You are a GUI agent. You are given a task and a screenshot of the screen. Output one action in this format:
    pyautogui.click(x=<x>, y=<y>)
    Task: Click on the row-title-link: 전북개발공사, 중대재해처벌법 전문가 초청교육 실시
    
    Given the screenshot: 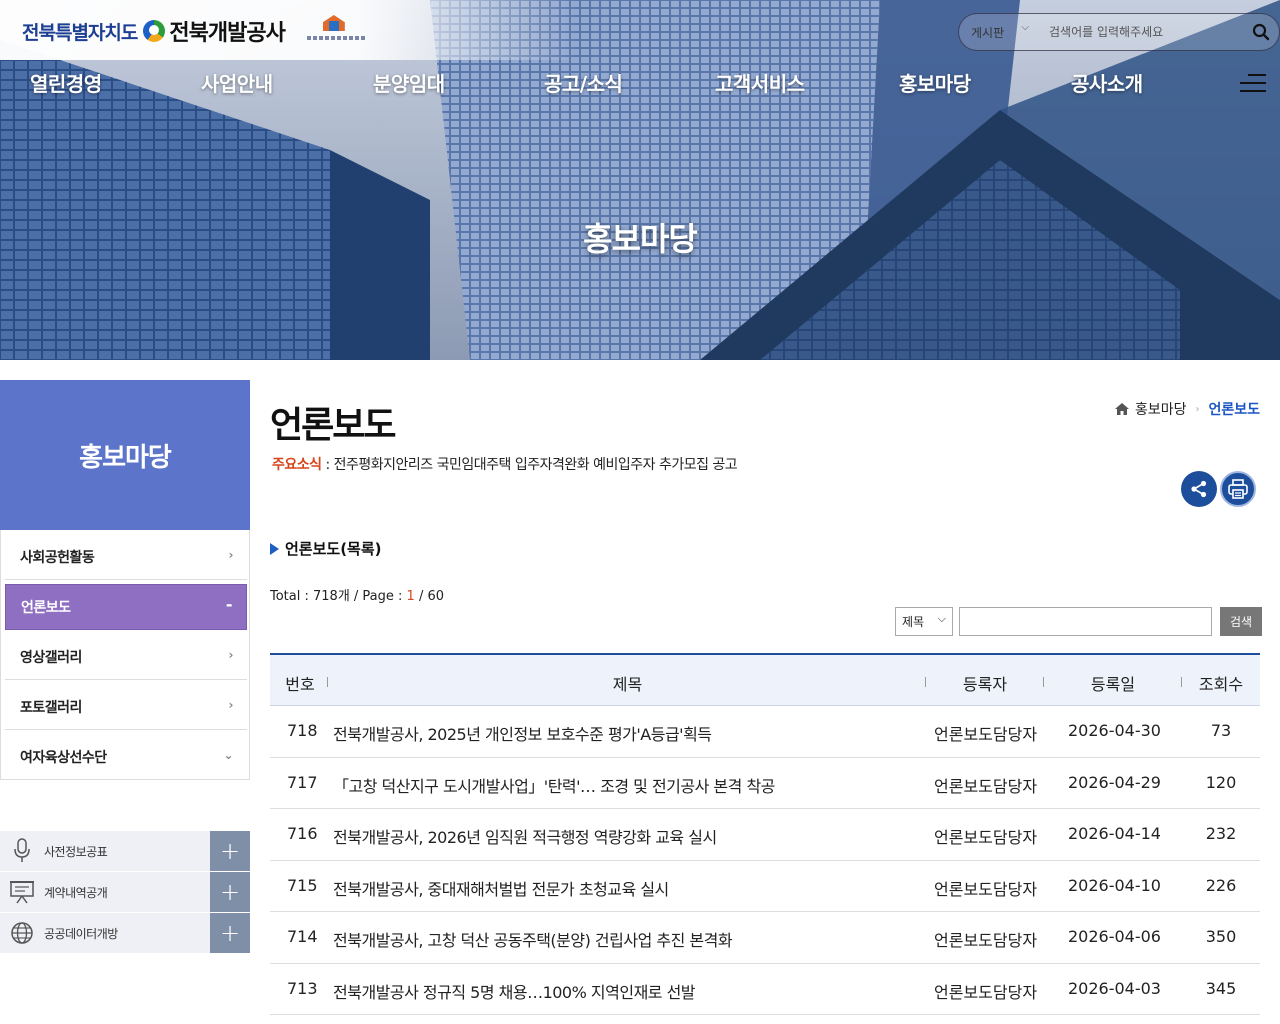 What is the action you would take?
    pyautogui.click(x=501, y=888)
    